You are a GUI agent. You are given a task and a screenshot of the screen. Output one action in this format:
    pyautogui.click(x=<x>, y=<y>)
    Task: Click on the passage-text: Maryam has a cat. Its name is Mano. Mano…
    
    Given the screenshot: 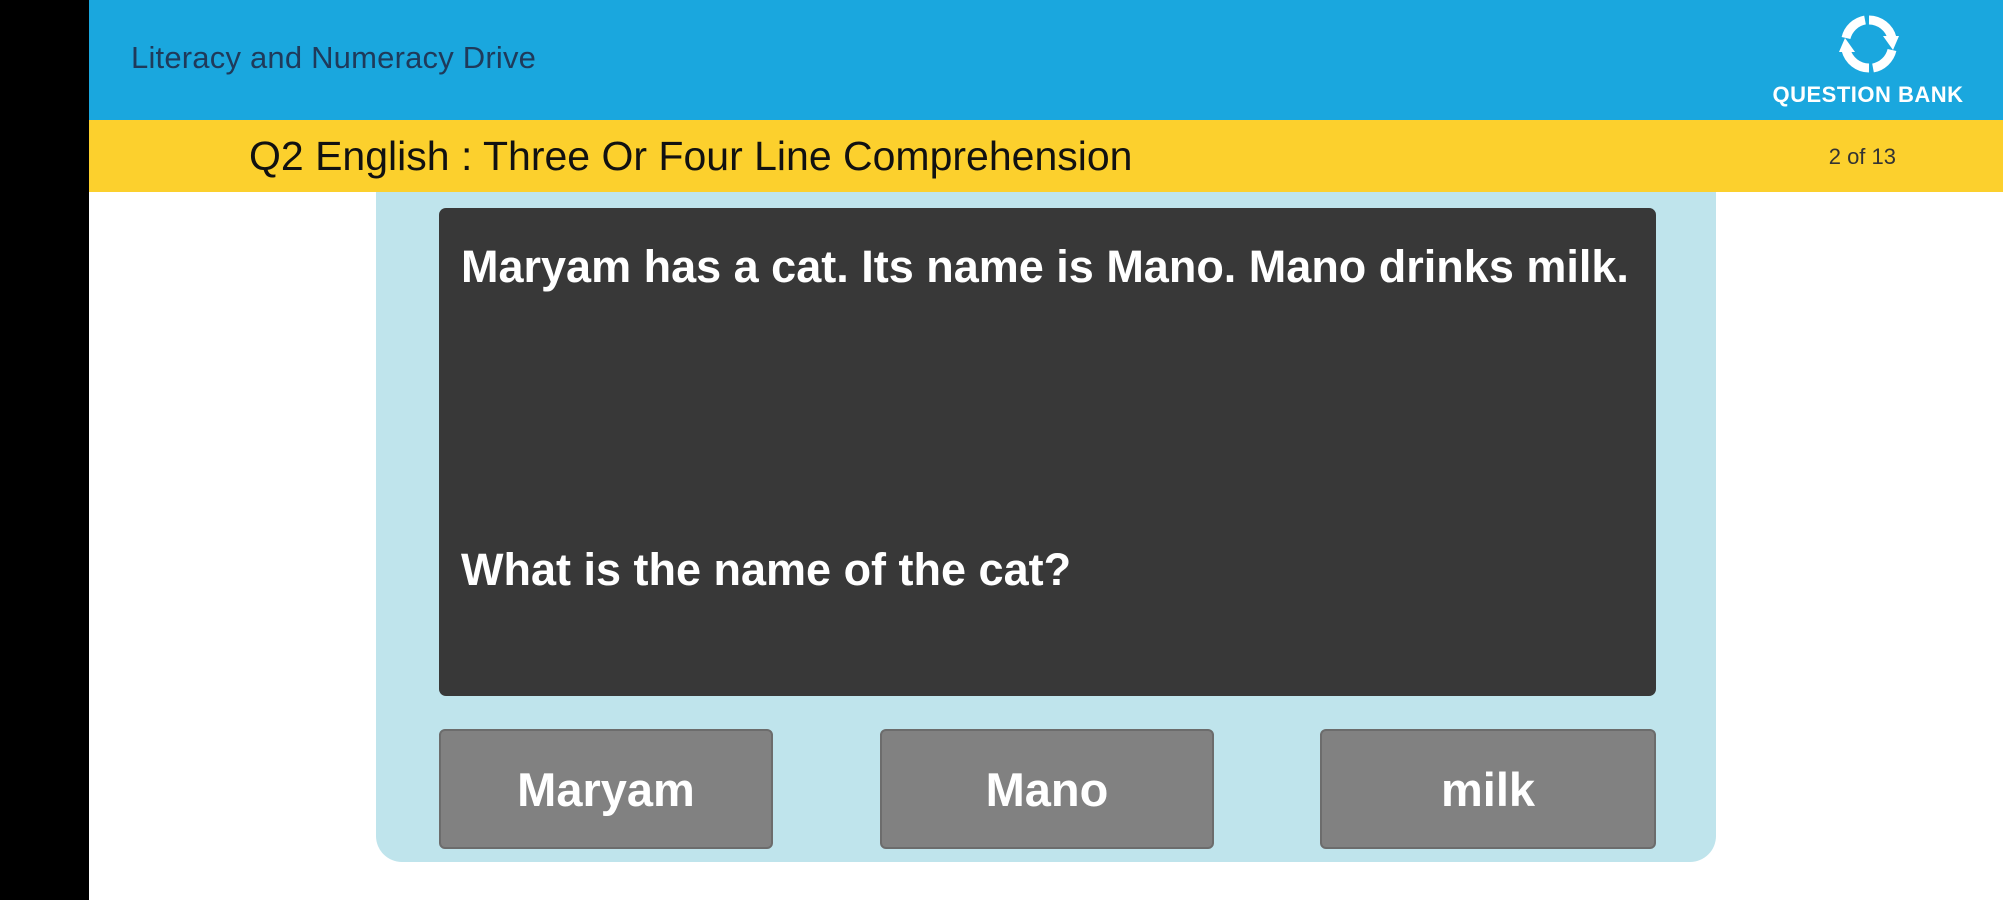 What is the action you would take?
    pyautogui.click(x=1045, y=266)
    